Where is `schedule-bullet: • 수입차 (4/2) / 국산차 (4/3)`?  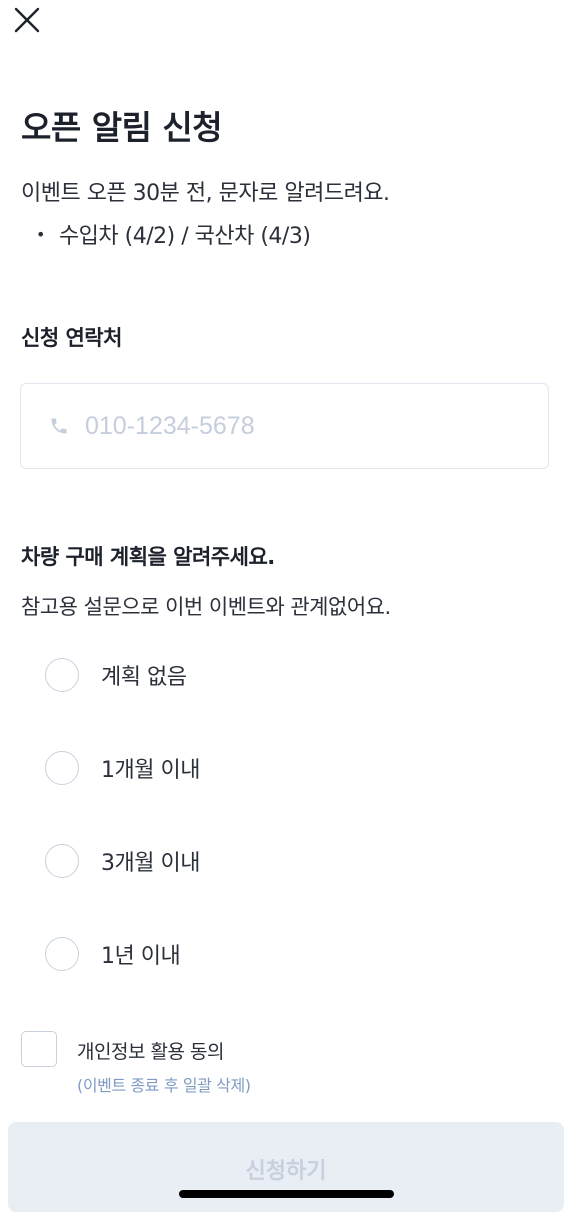
schedule-bullet: • 수입차 (4/2) / 국산차 (4/3) is located at coordinates (173, 234).